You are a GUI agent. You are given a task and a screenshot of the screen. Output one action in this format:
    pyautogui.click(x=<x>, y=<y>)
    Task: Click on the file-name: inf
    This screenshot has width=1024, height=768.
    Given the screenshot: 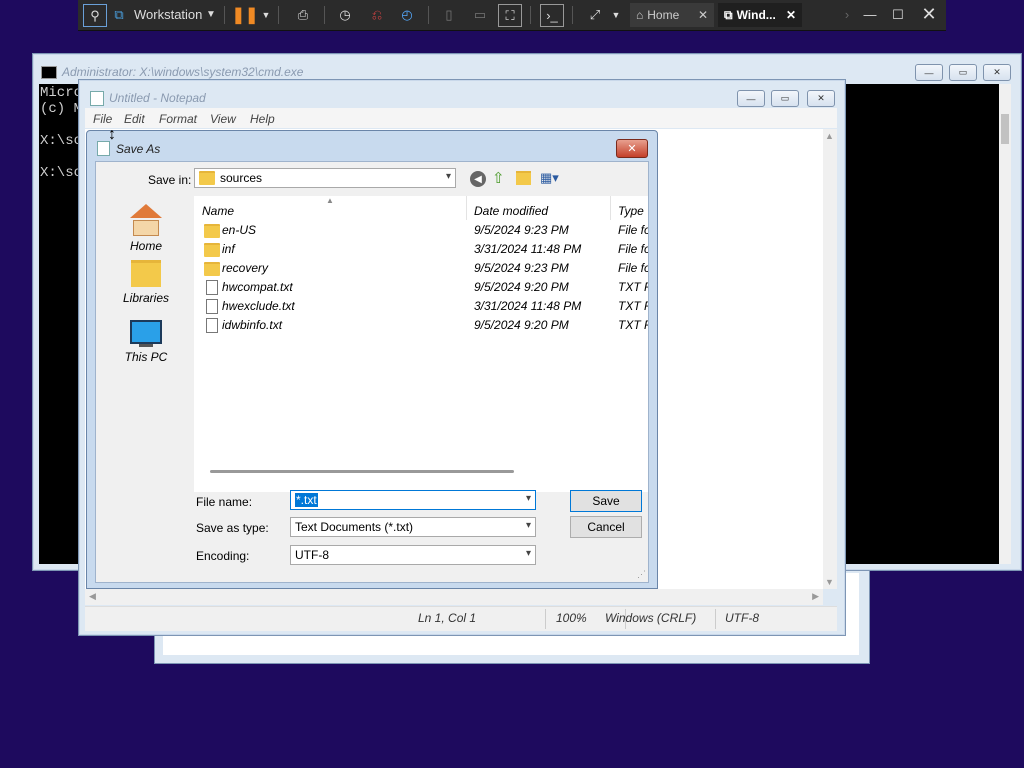 What is the action you would take?
    pyautogui.click(x=228, y=249)
    